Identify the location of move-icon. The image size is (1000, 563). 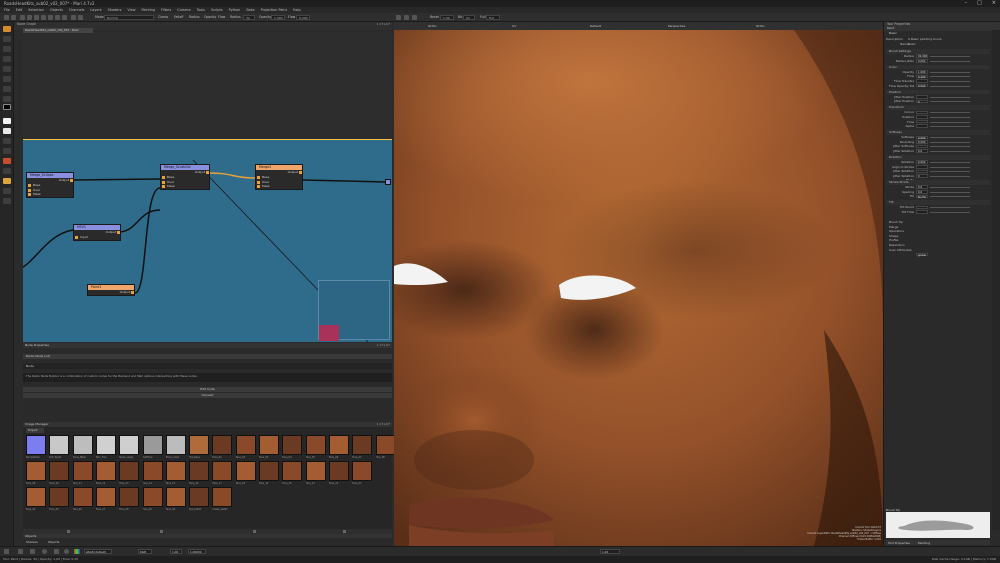
(20, 551).